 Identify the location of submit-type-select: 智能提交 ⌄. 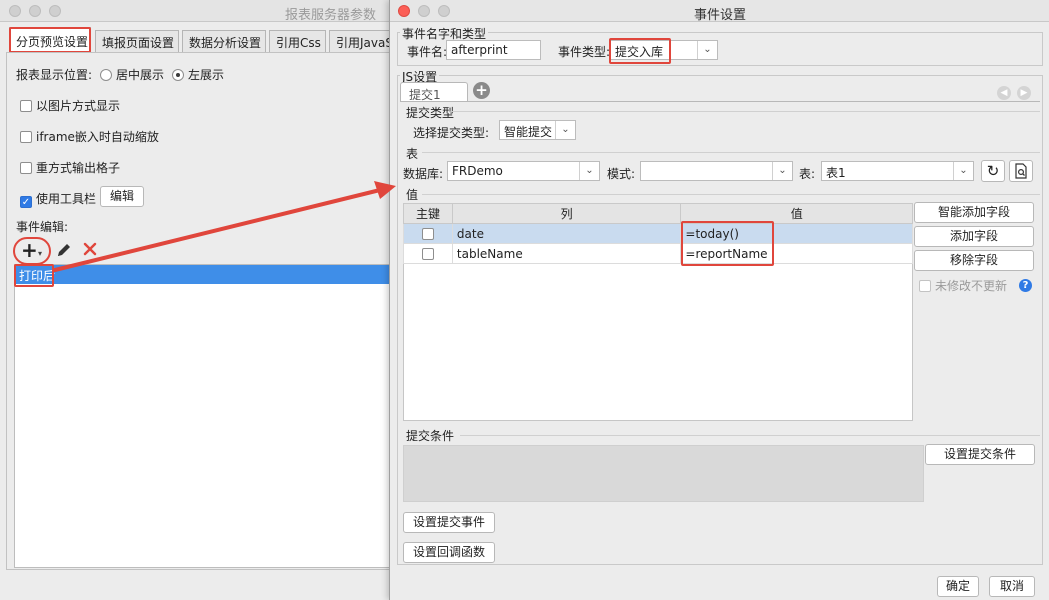
(537, 130).